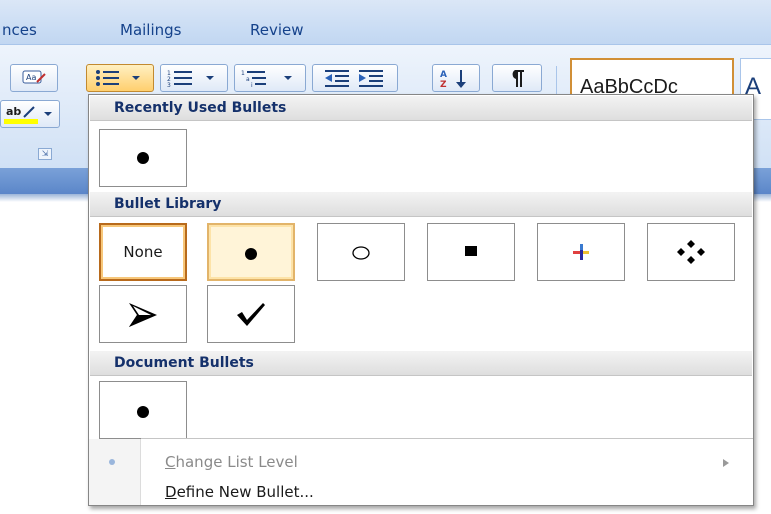  What do you see at coordinates (248, 79) in the screenshot?
I see `svg-text: a` at bounding box center [248, 79].